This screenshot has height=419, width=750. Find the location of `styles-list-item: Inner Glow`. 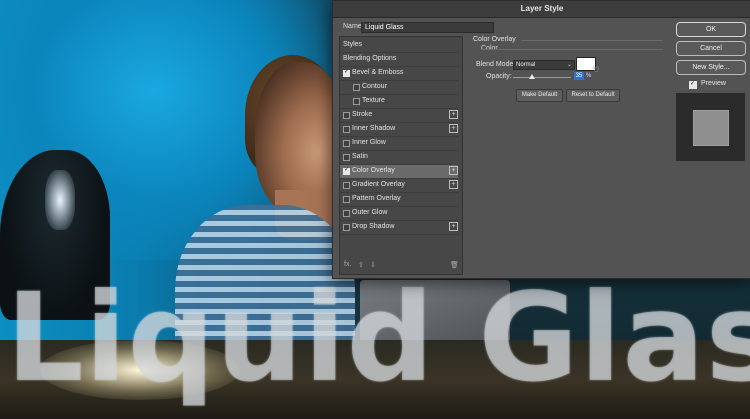

styles-list-item: Inner Glow is located at coordinates (399, 144).